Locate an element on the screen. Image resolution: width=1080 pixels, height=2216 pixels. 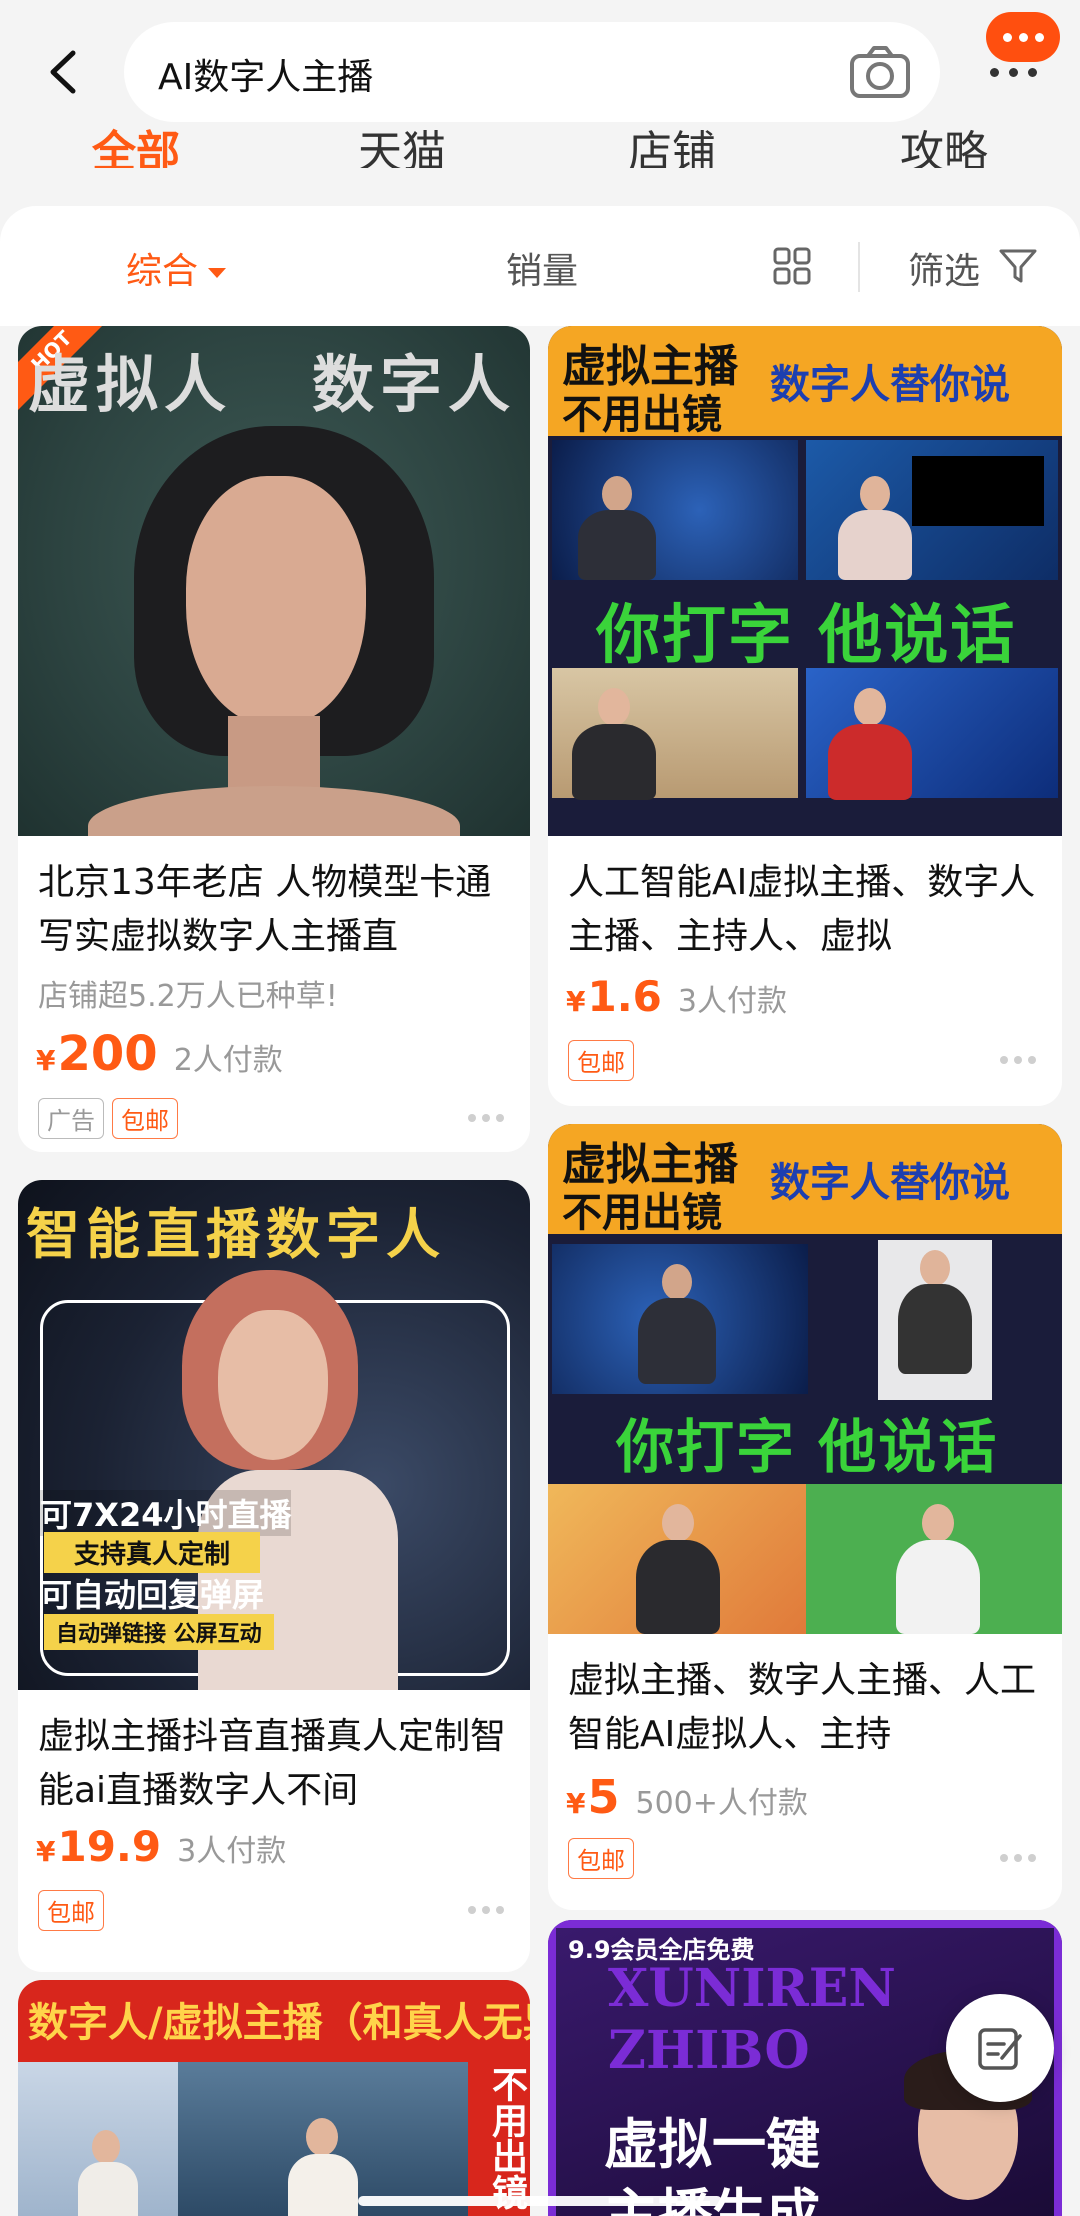
camera-search-button is located at coordinates (880, 72).